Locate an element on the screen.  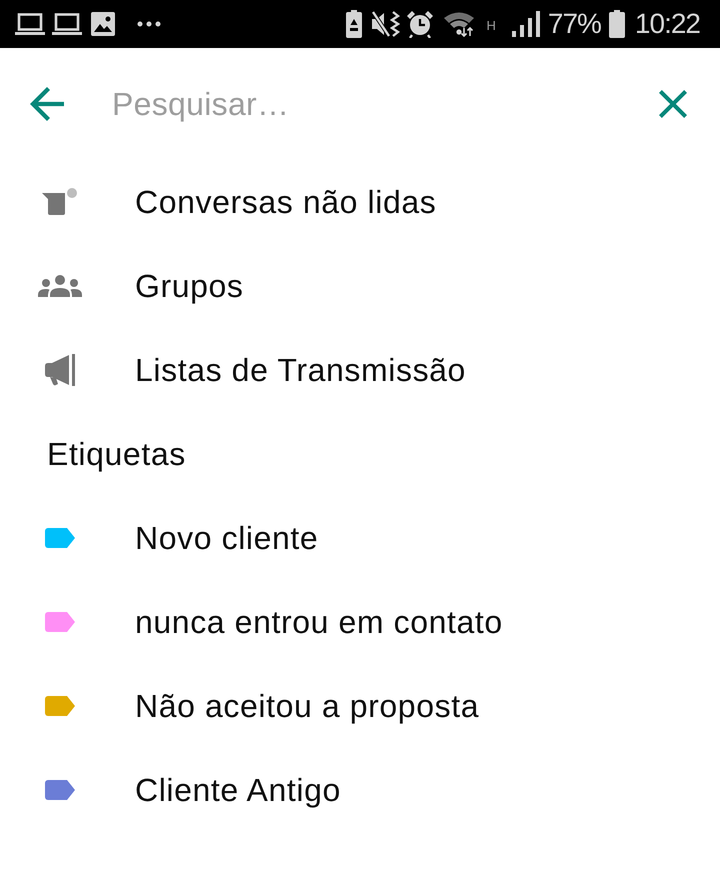
label-option: nunca entrou em contato is located at coordinates (319, 622).